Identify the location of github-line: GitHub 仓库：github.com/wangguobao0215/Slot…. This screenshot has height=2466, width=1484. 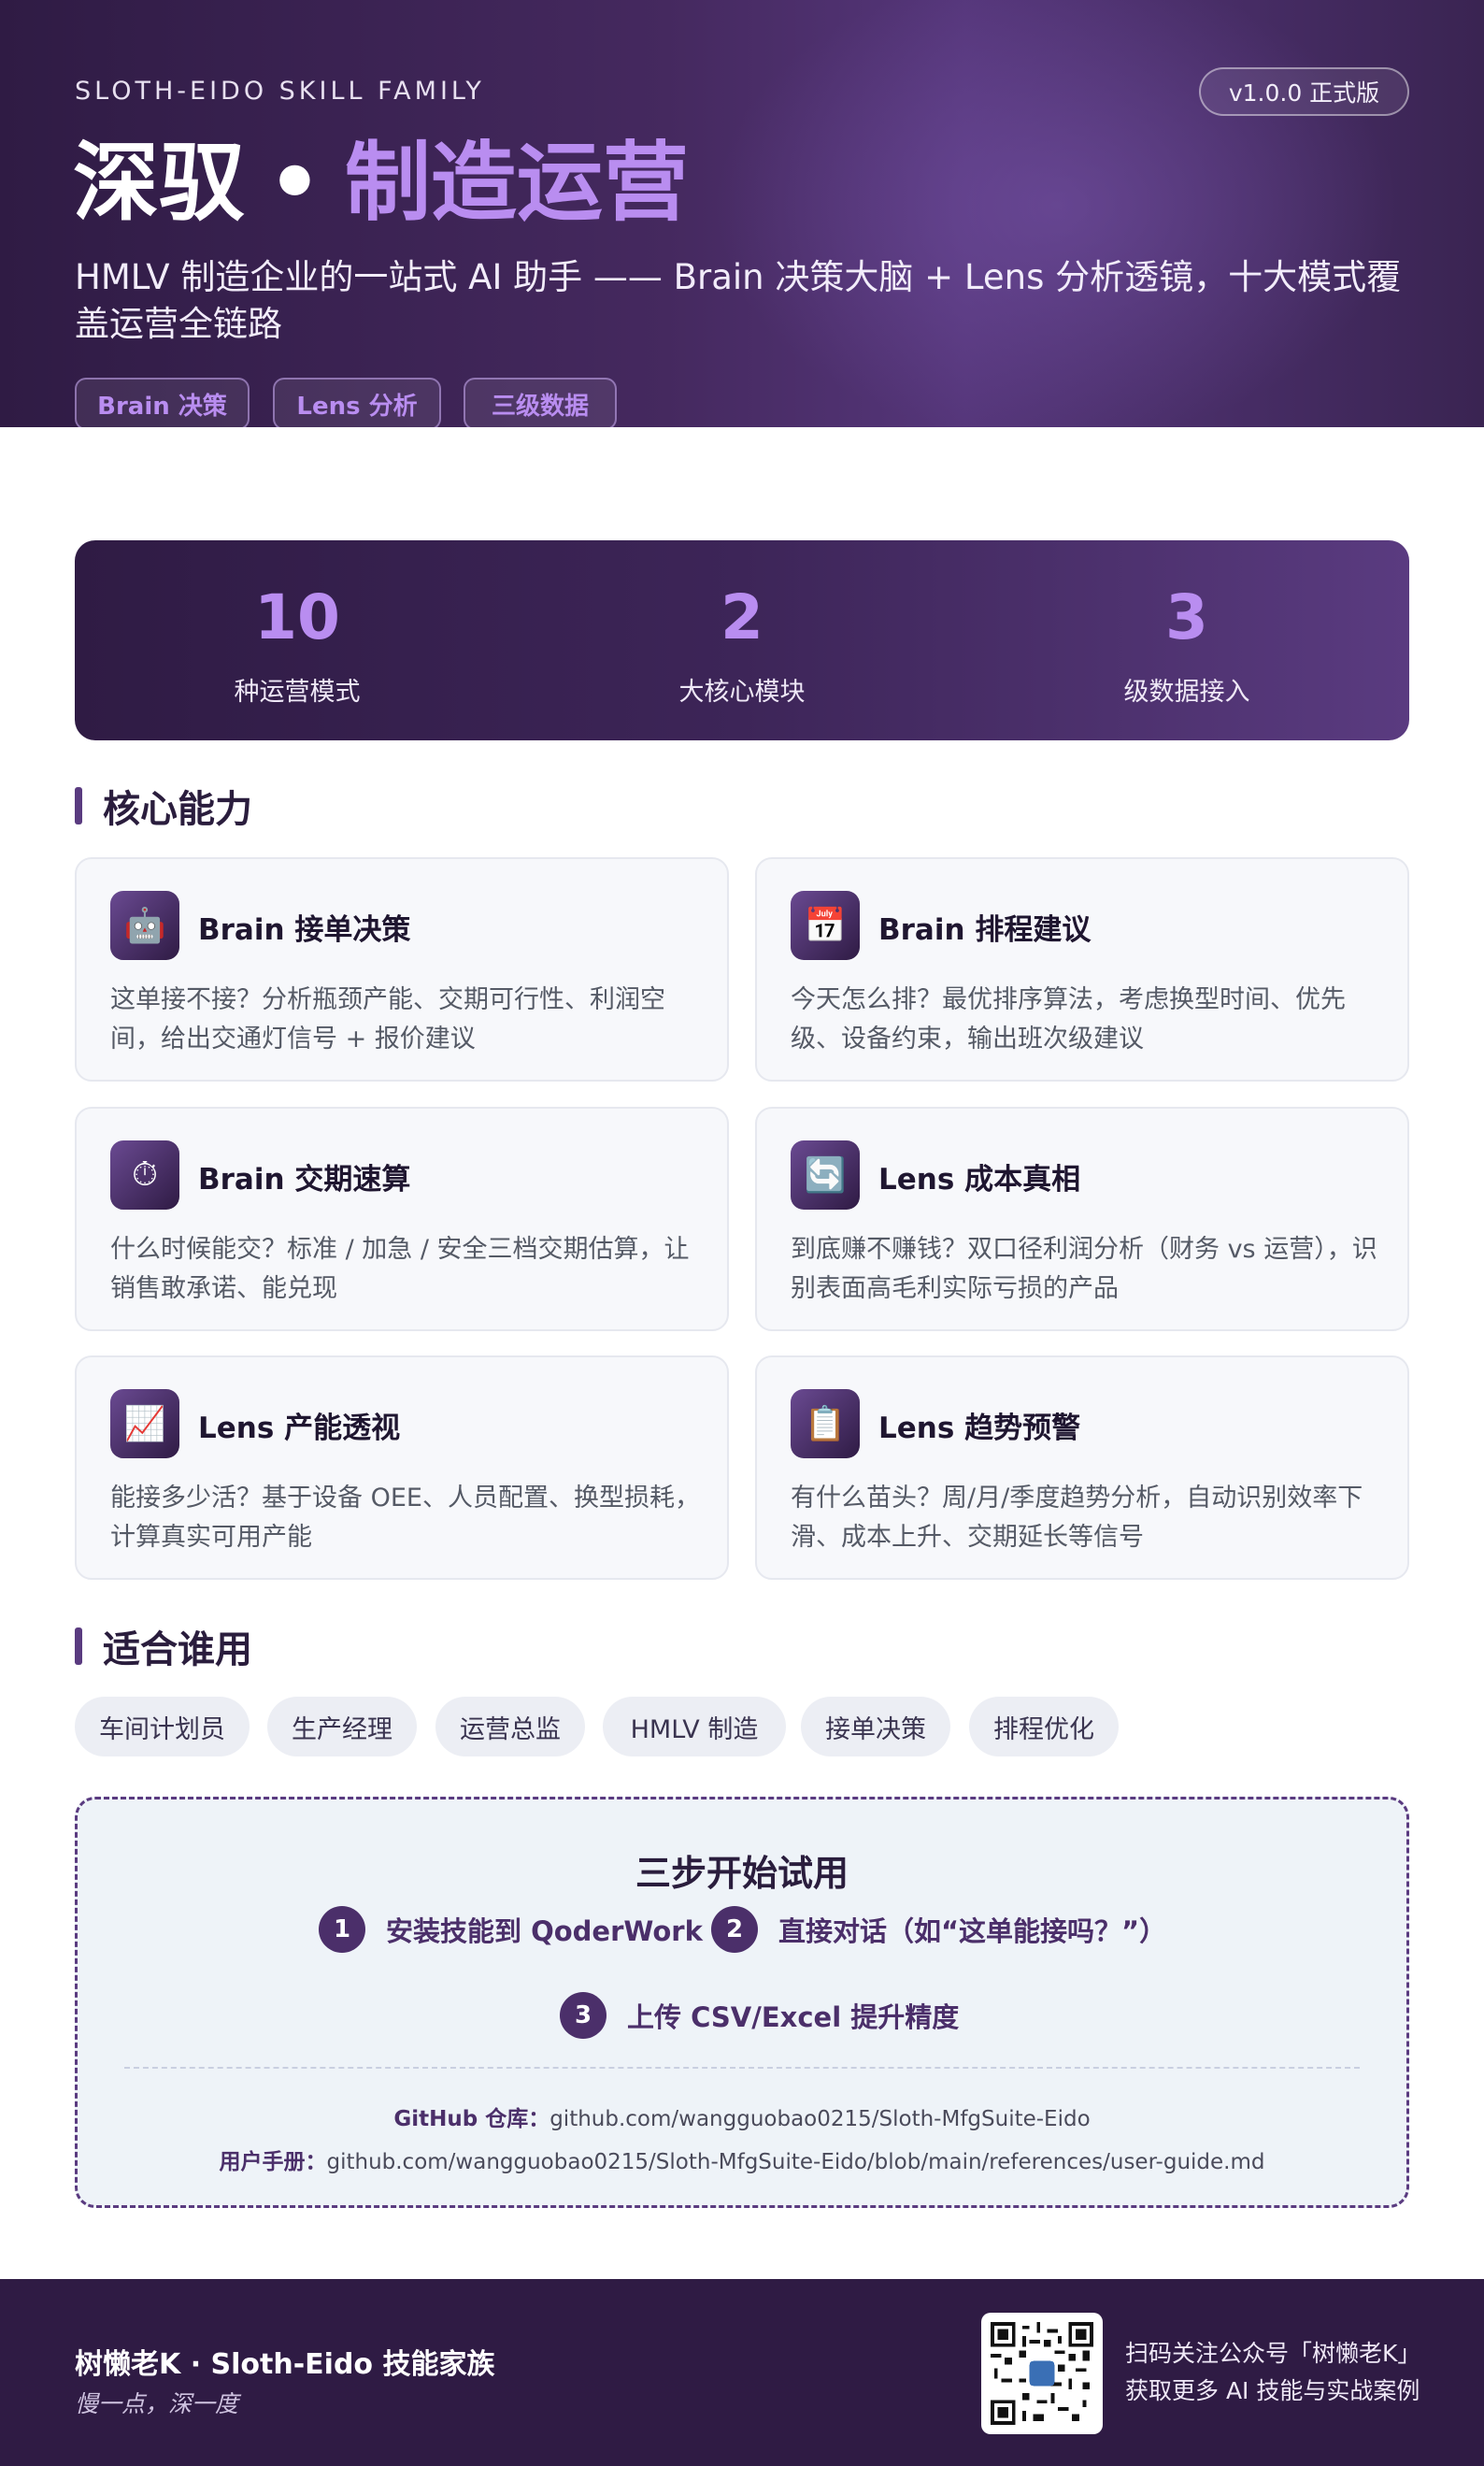
(742, 2116).